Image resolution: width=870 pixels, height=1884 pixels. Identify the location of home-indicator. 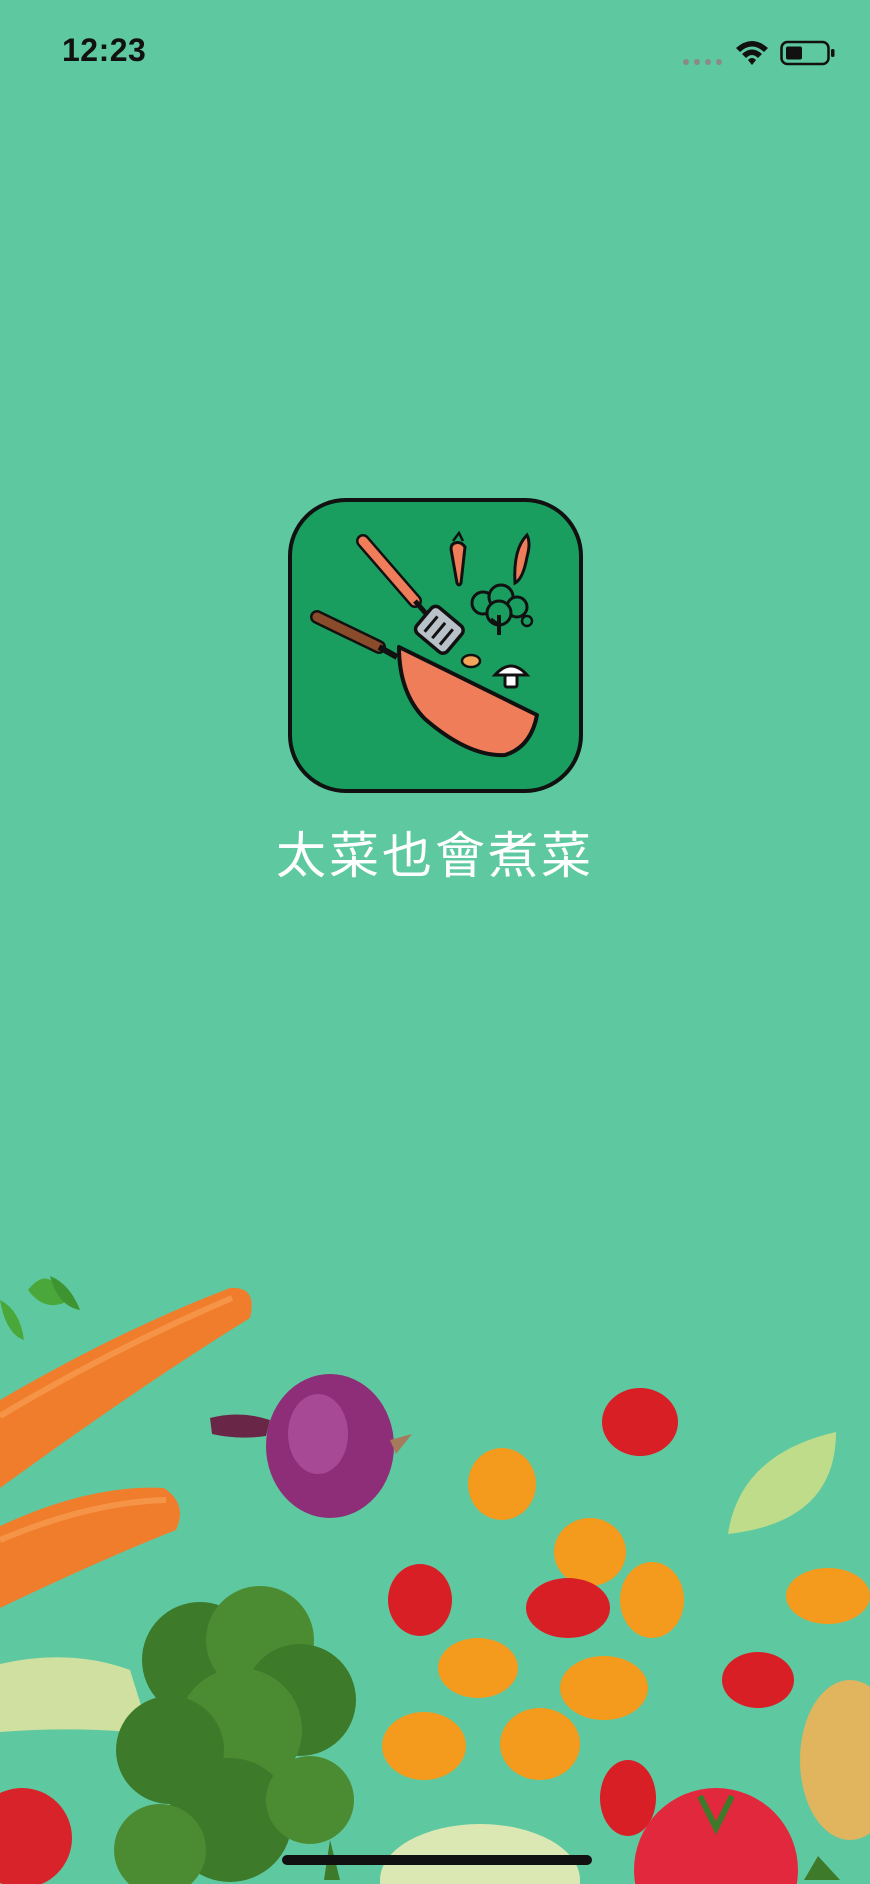
(437, 1860).